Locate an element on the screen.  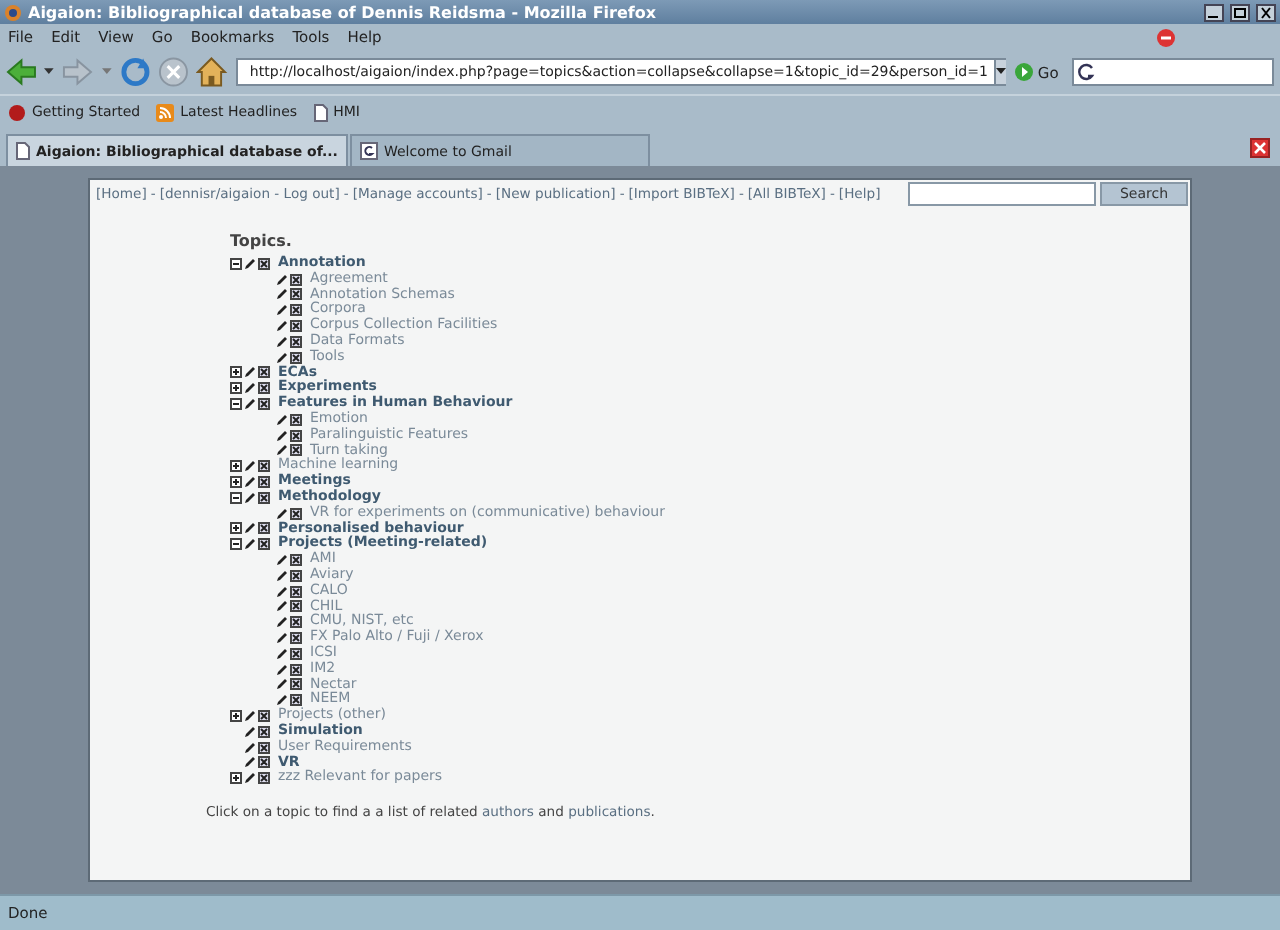
feed-icon is located at coordinates (165, 112).